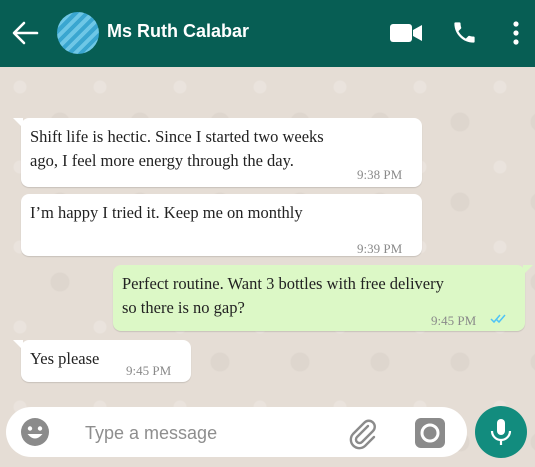 This screenshot has width=535, height=467. I want to click on mic-icon, so click(501, 432).